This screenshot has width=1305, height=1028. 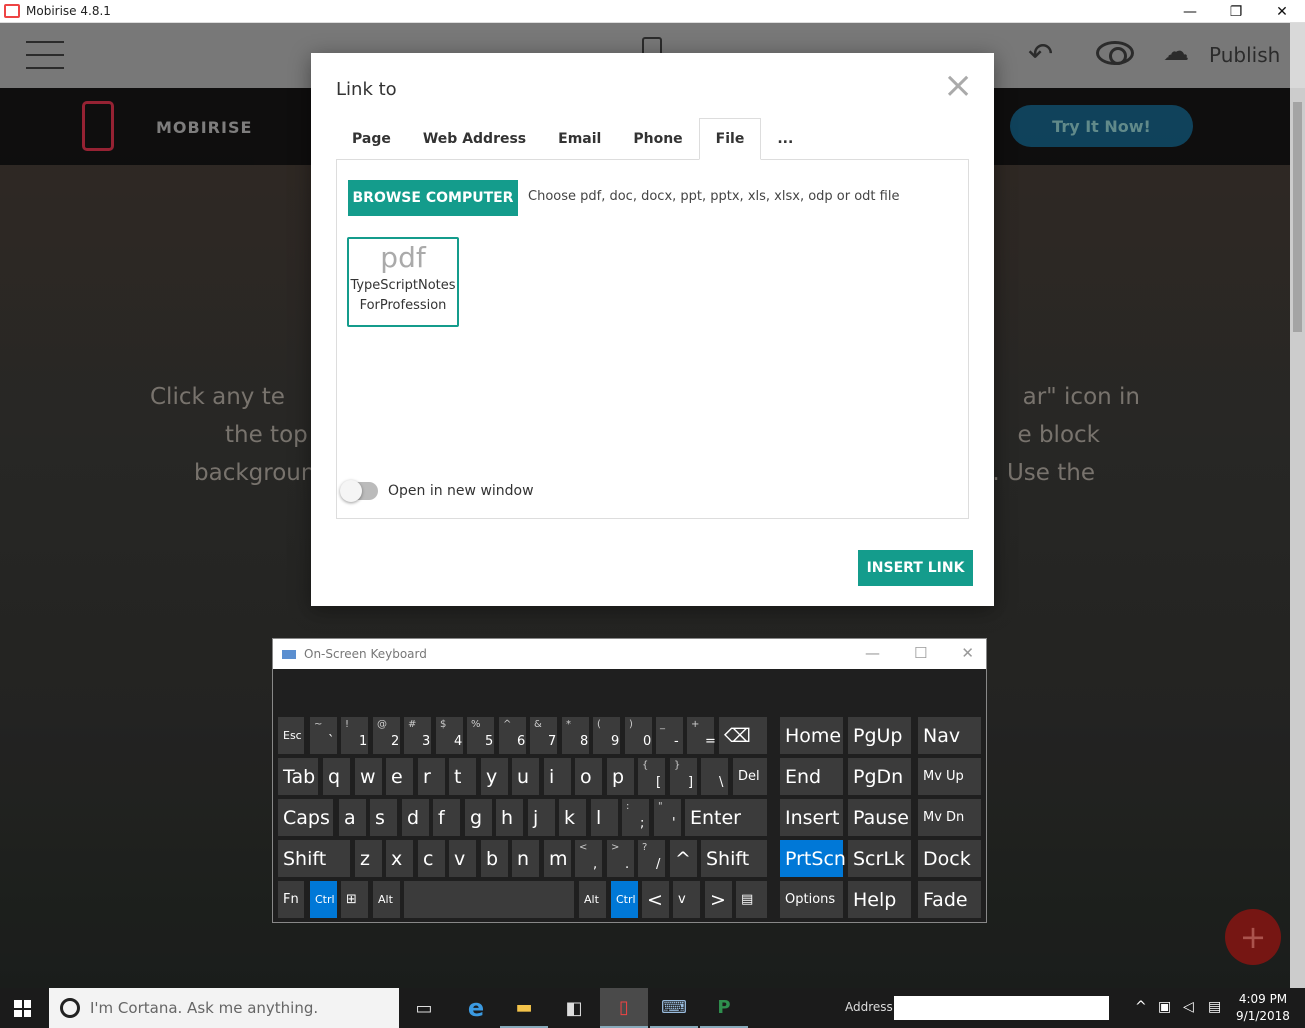 I want to click on action-center-icon: ▤, so click(x=1214, y=1007).